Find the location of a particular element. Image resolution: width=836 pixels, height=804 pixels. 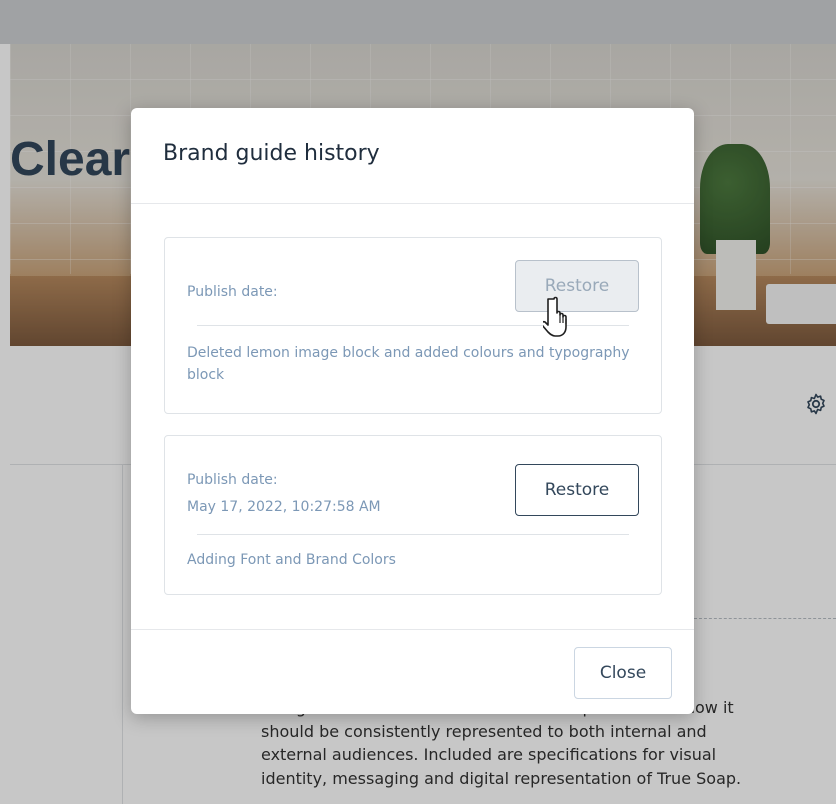

entry-divider is located at coordinates (413, 534).